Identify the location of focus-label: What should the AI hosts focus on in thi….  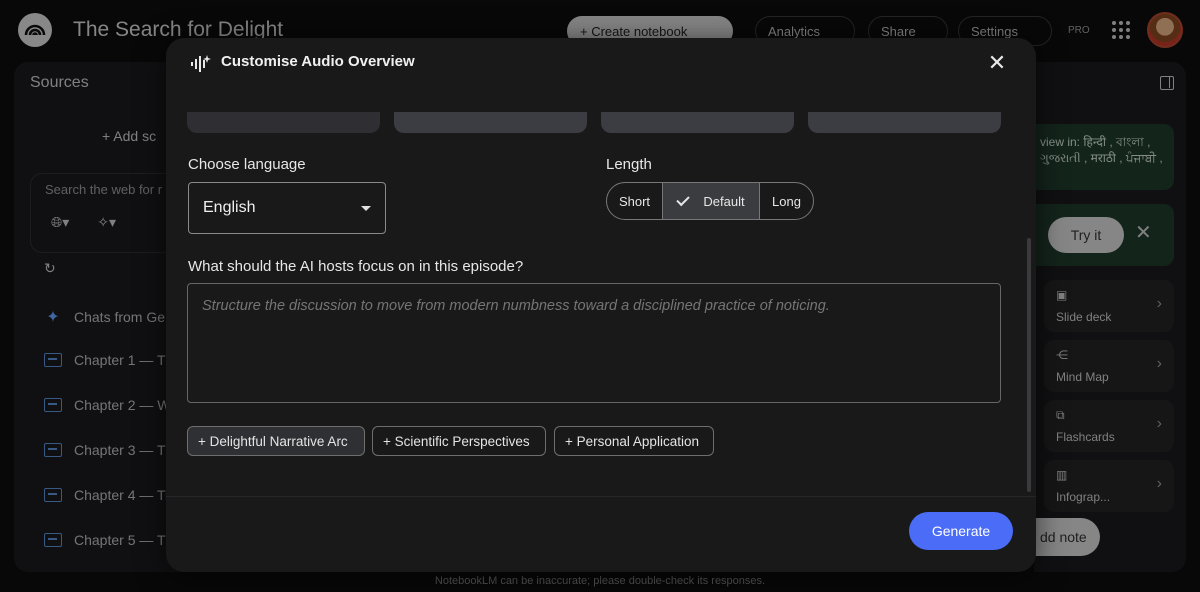
(356, 266).